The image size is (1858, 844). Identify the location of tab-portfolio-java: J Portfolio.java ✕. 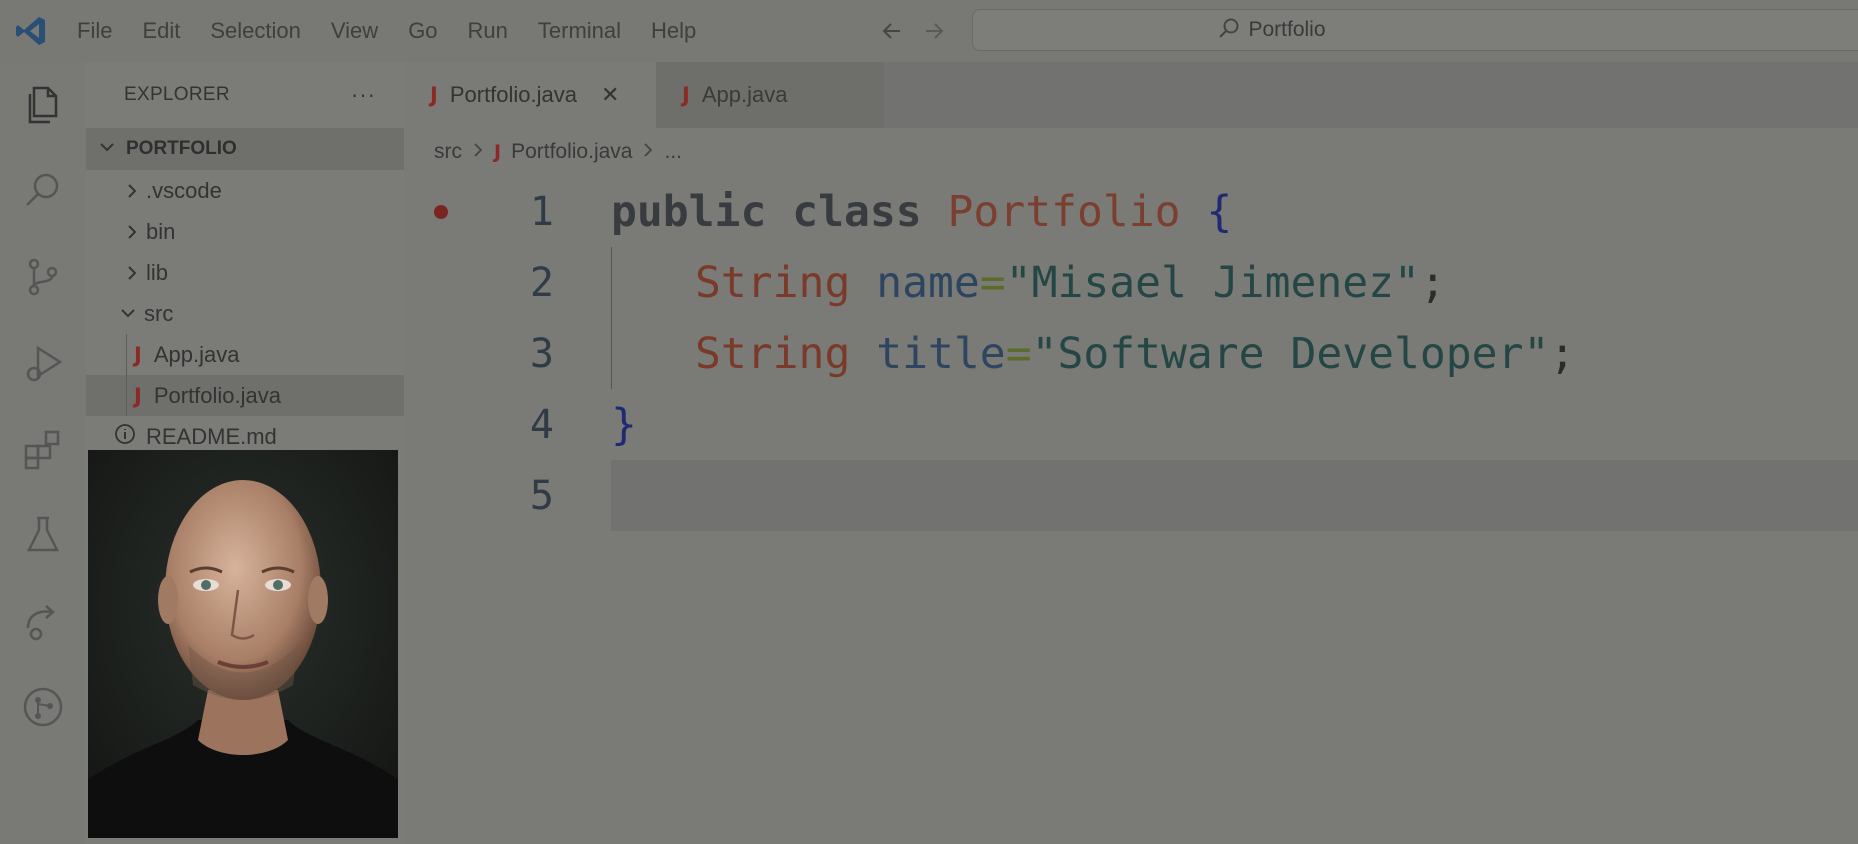
(530, 95).